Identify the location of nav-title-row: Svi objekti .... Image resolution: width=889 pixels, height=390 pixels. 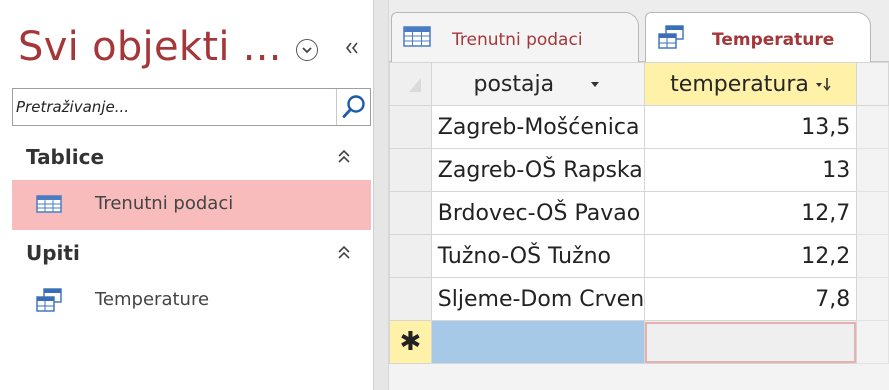
(193, 46).